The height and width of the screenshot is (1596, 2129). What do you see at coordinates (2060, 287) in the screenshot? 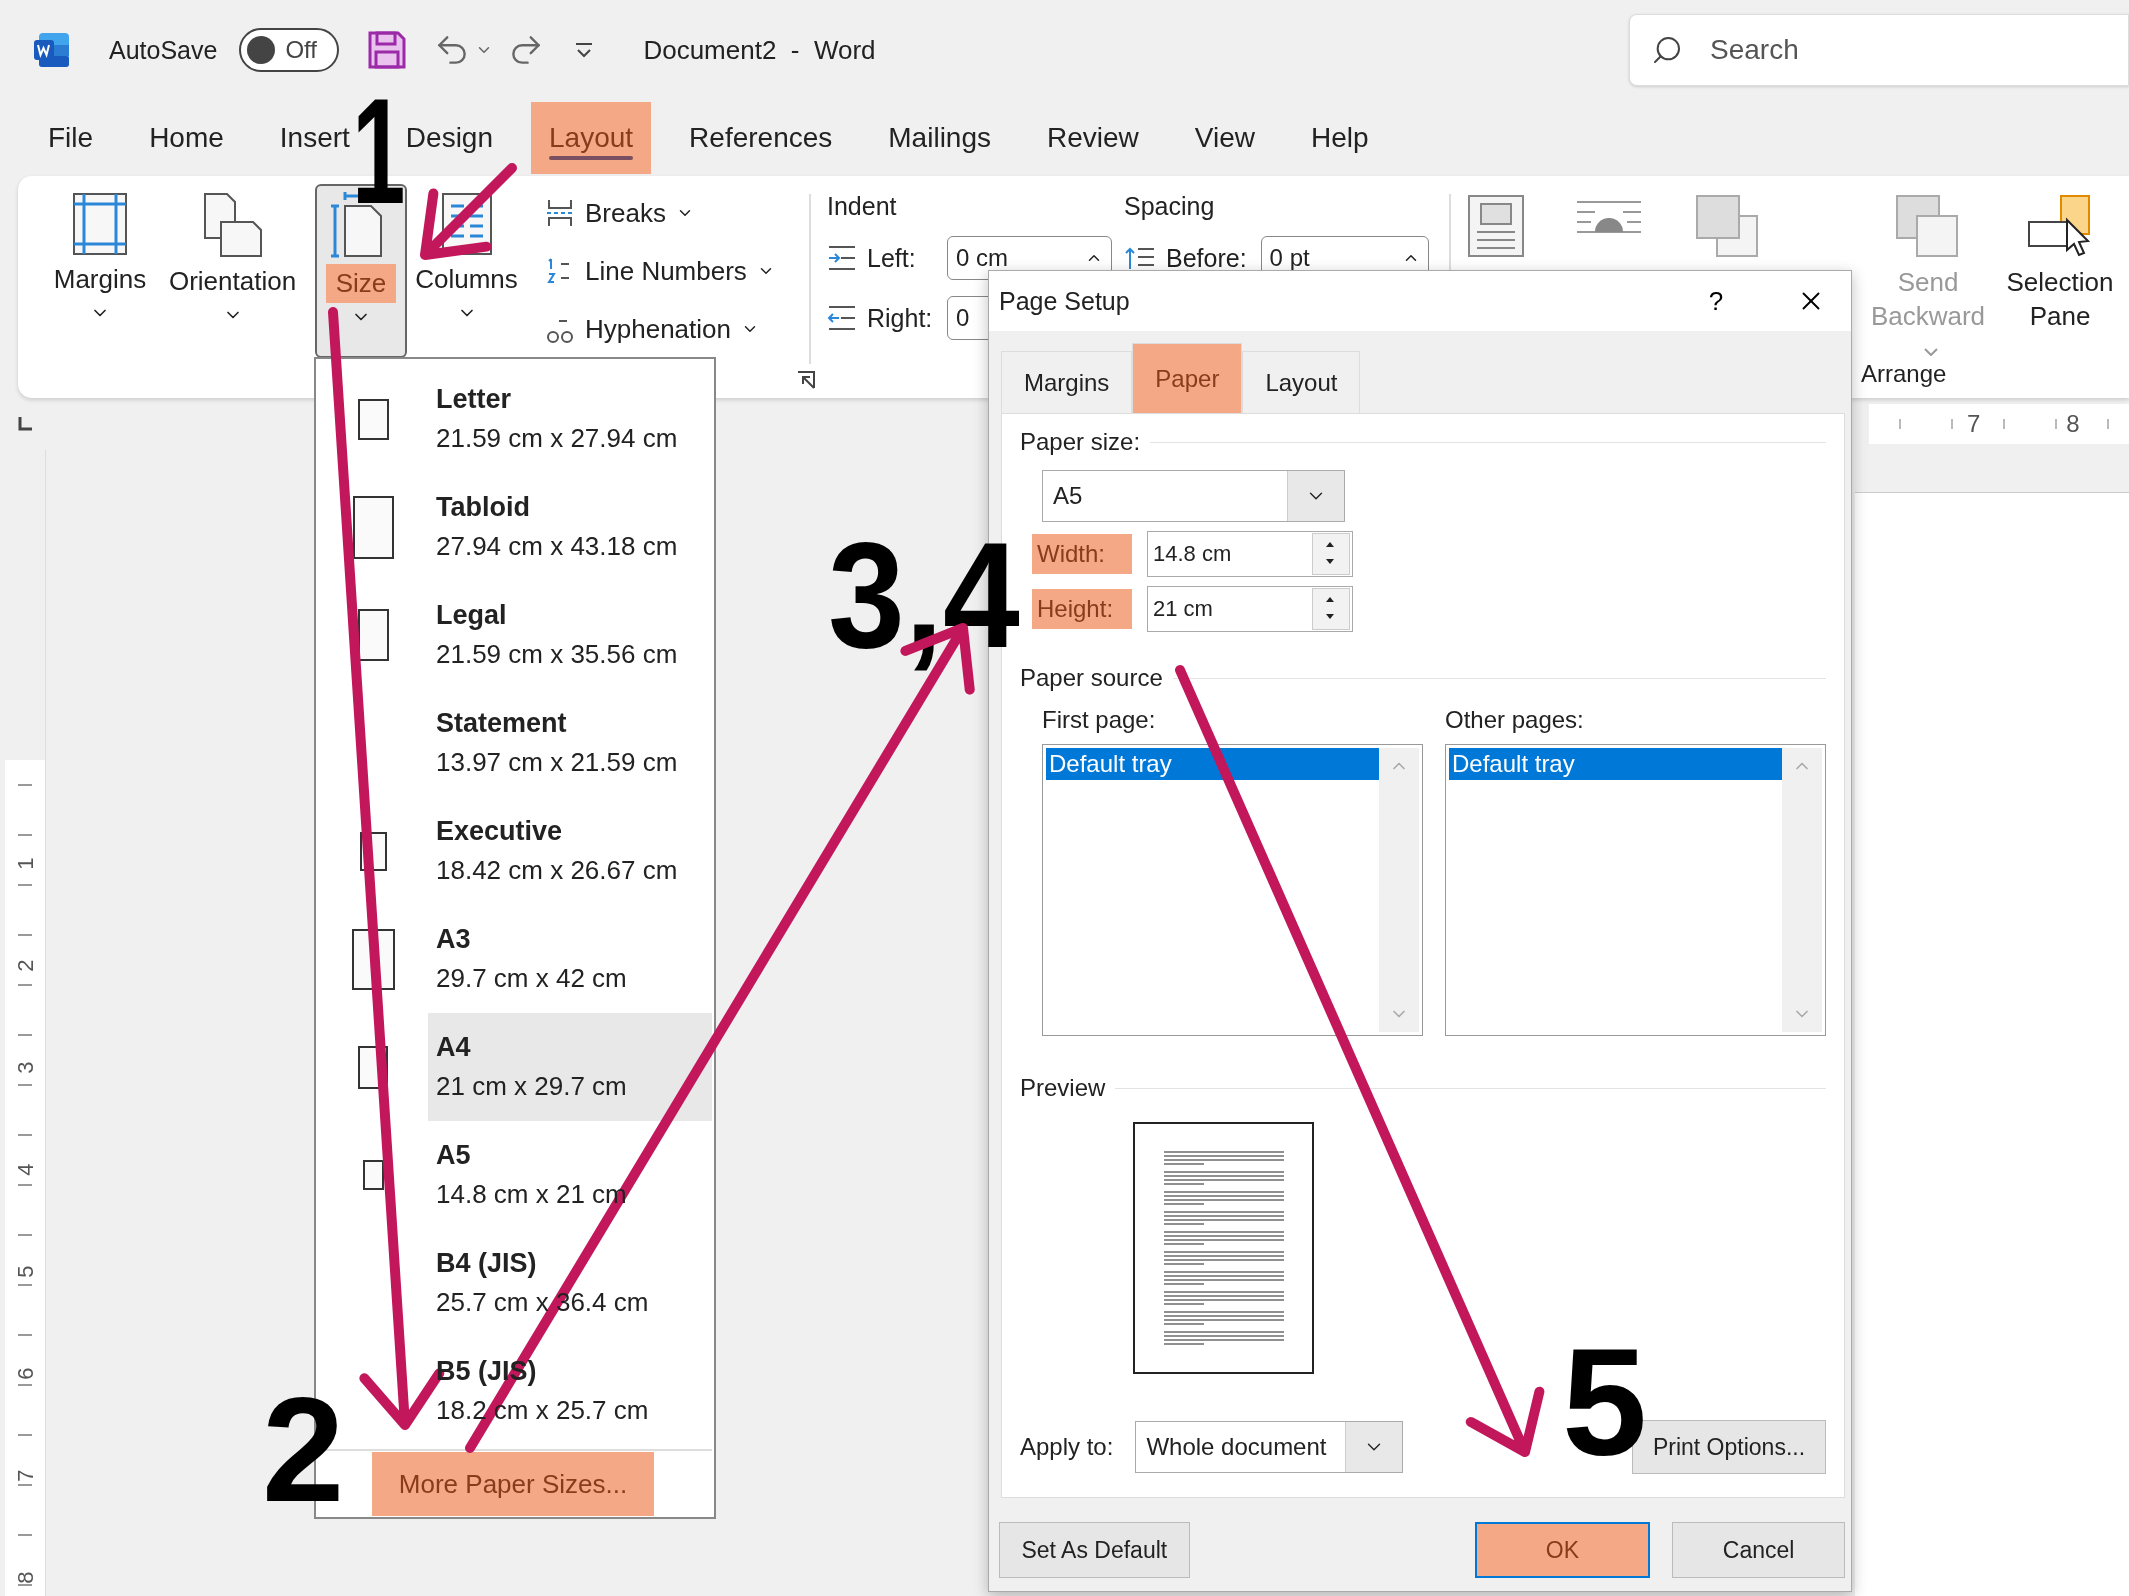
I see `ribbon-button: Selection Pane` at bounding box center [2060, 287].